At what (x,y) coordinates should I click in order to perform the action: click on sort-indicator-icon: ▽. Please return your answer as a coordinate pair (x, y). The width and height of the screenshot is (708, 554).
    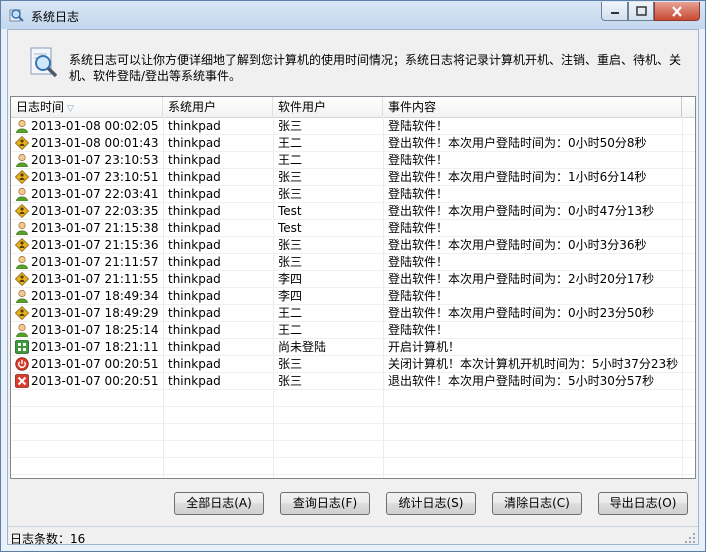
    Looking at the image, I should click on (70, 109).